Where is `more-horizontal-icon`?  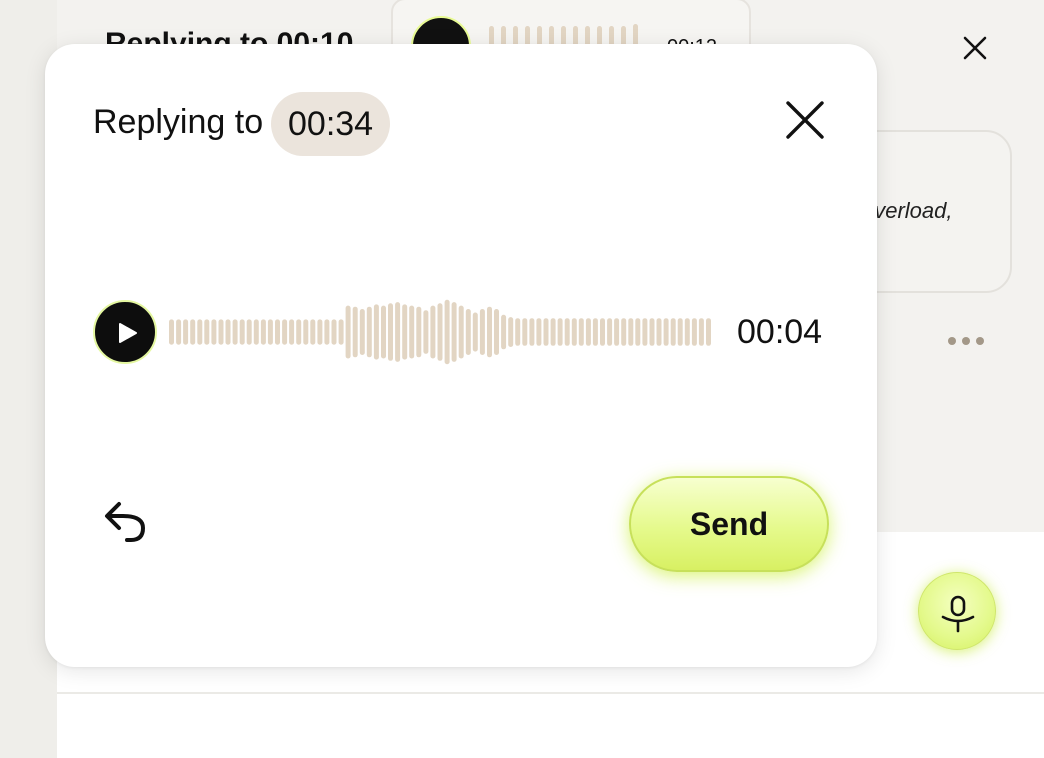
more-horizontal-icon is located at coordinates (966, 341).